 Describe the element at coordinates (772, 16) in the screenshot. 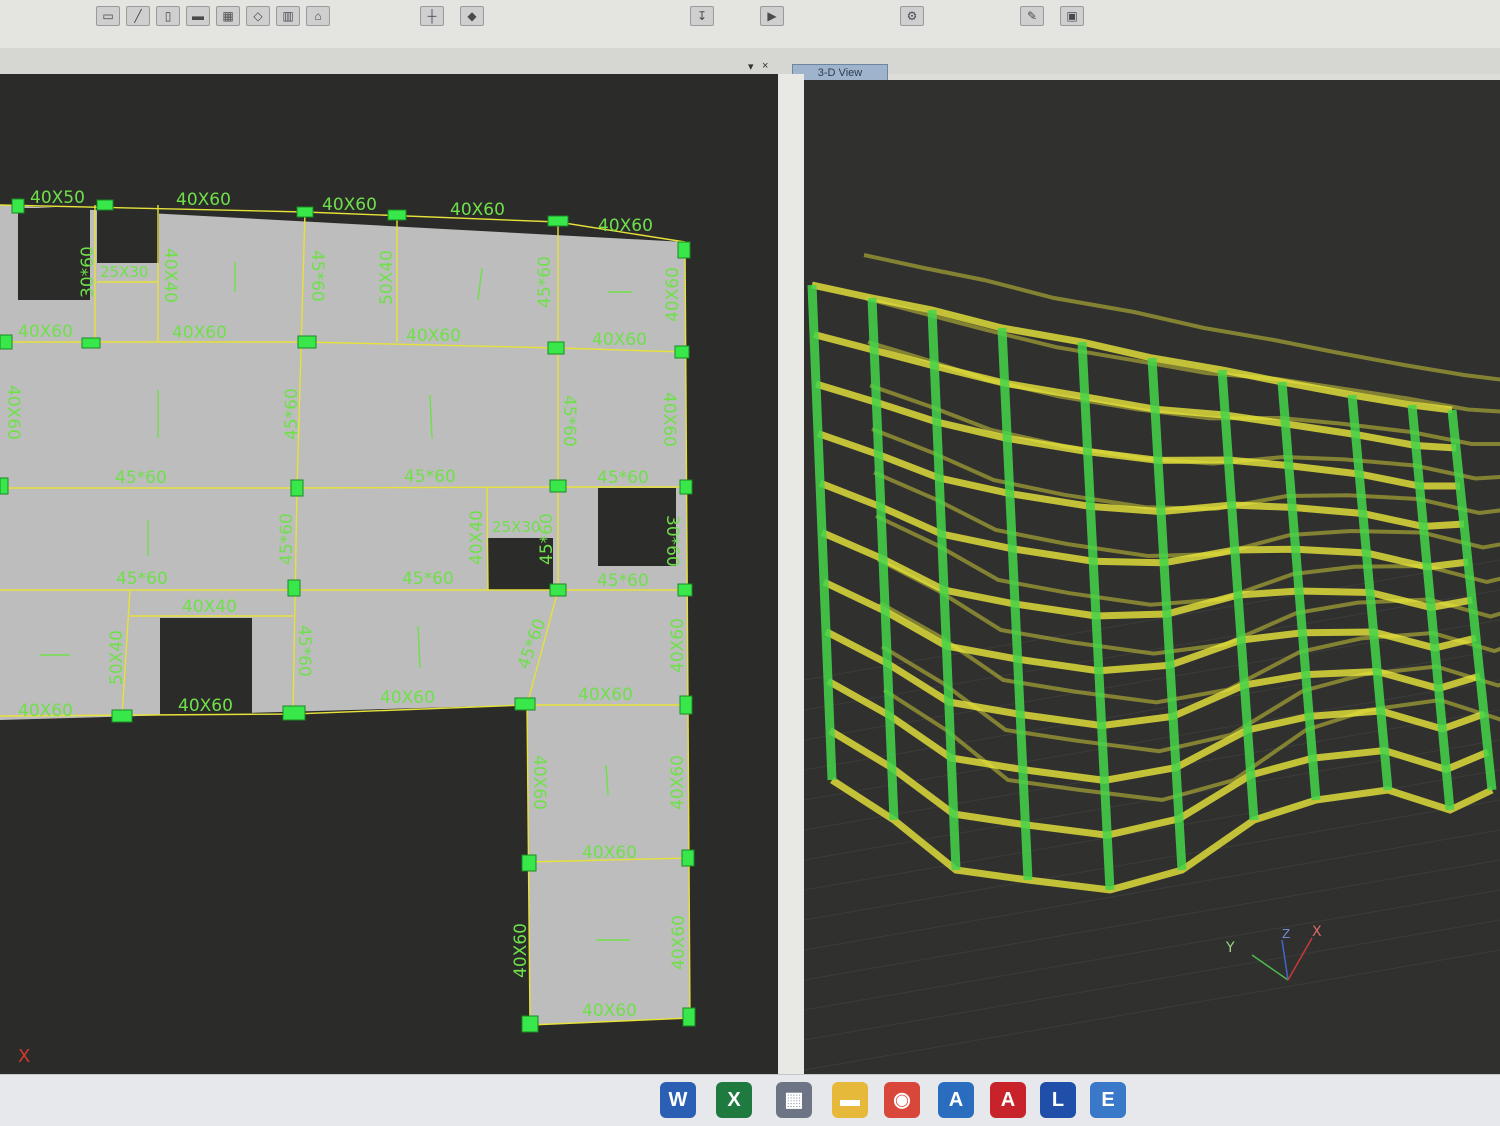

I see `analysis-icon: ▶` at that location.